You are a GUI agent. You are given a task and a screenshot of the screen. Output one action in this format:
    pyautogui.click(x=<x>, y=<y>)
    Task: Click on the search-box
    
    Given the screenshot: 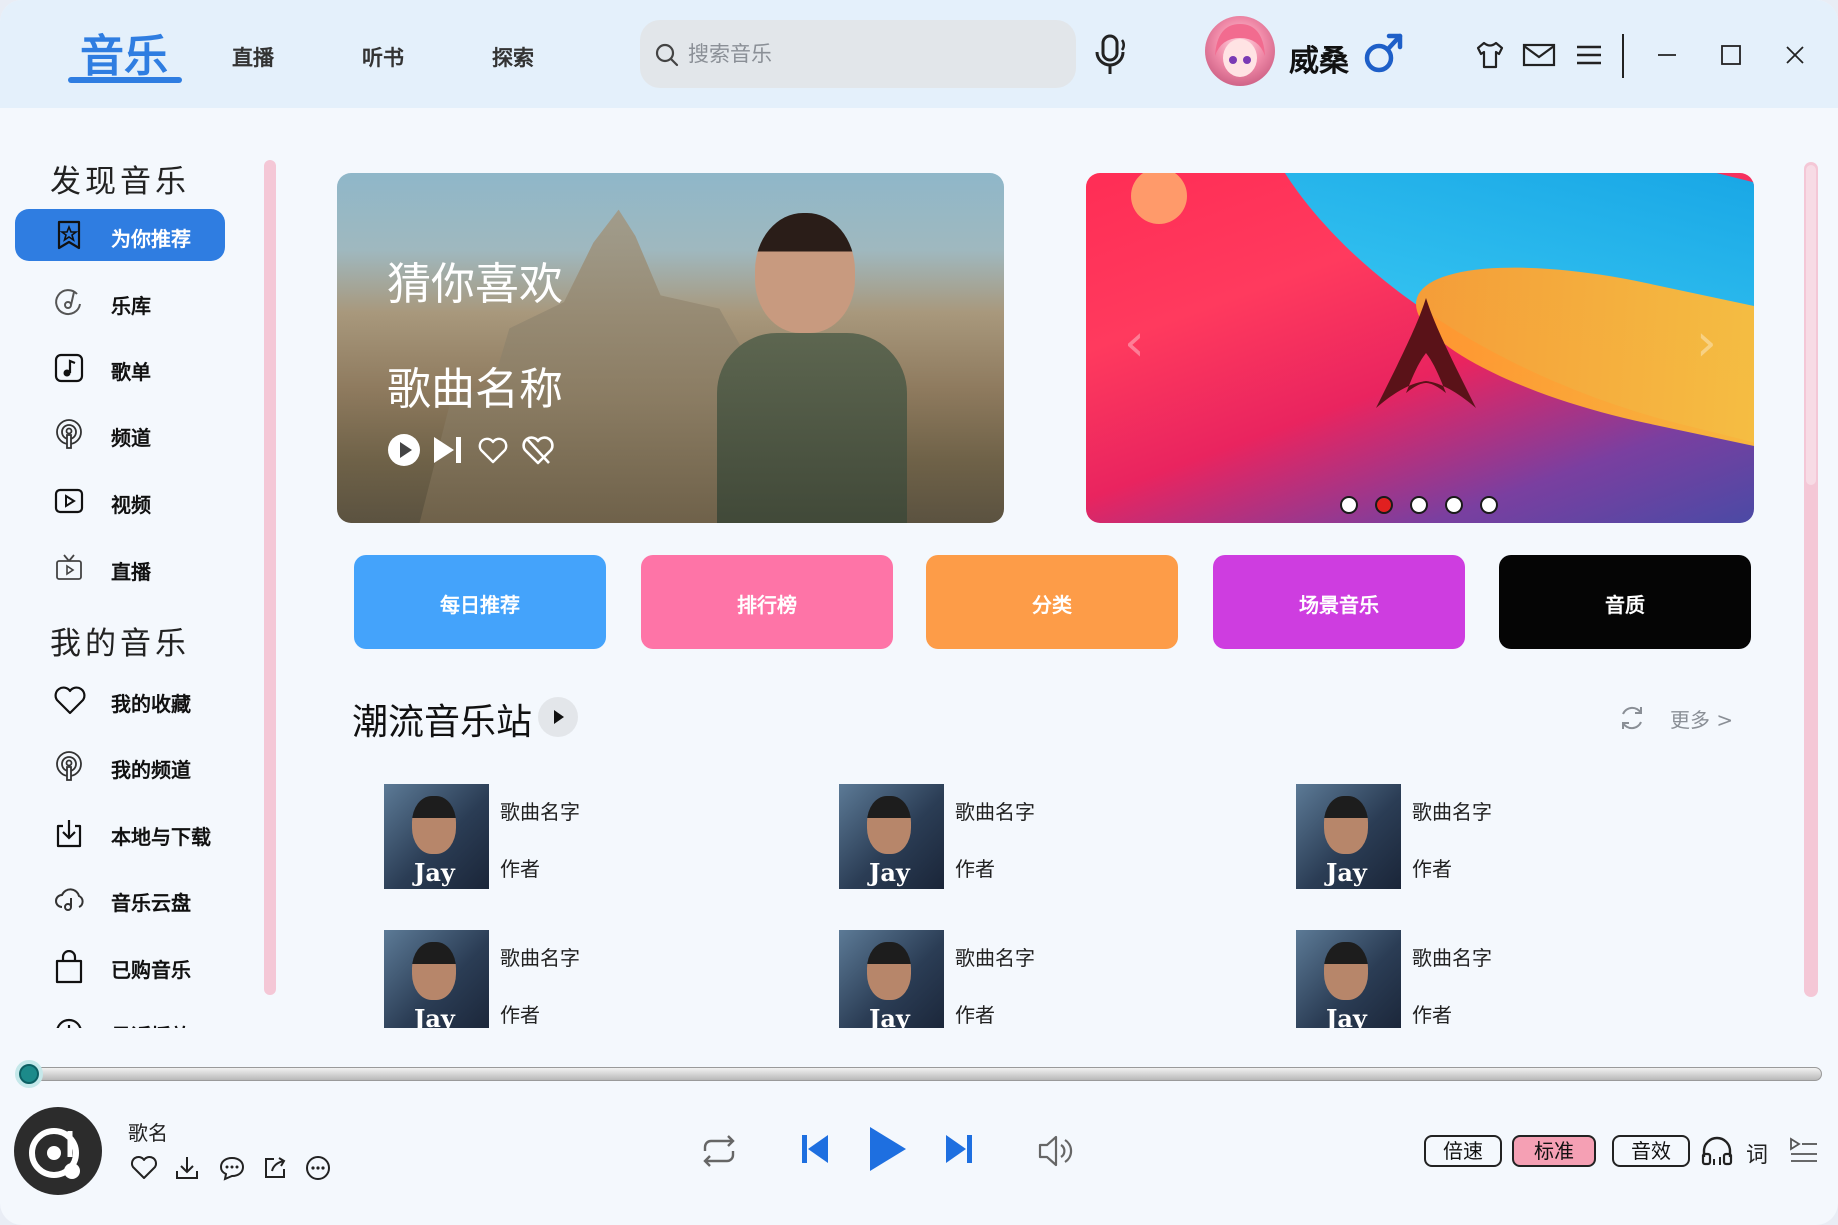 What is the action you would take?
    pyautogui.click(x=858, y=54)
    